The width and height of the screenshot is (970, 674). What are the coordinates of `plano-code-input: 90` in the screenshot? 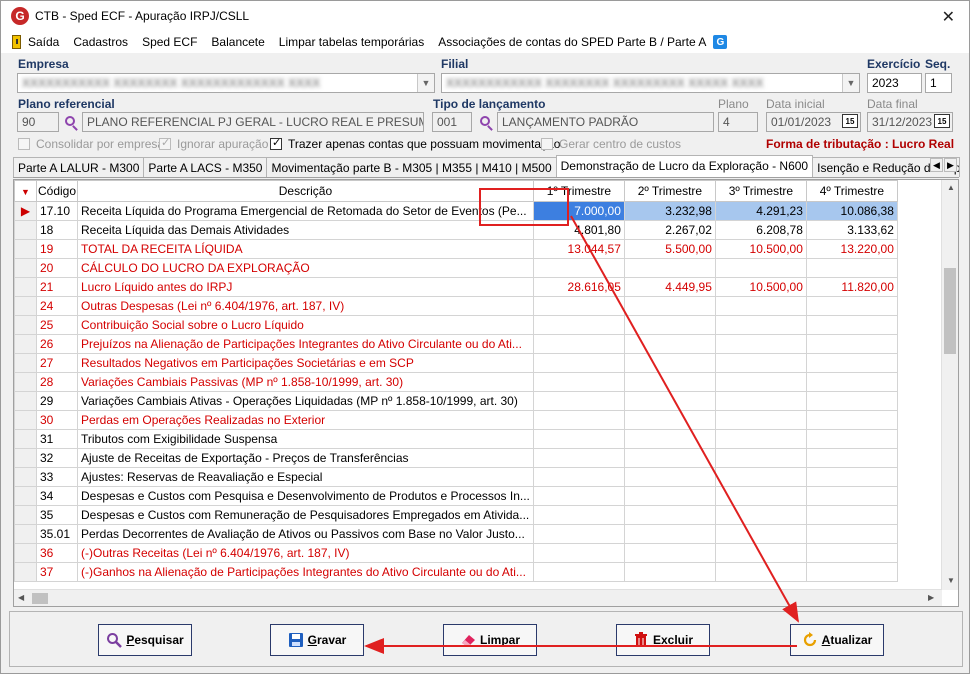 It's located at (38, 122).